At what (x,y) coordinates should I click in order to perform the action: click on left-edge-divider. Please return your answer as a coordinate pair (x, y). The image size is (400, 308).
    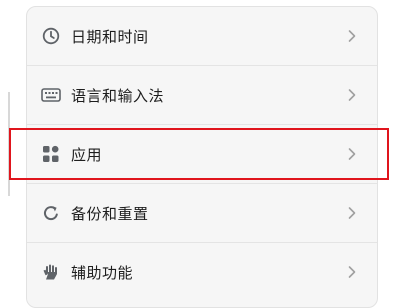
    Looking at the image, I should click on (9, 144).